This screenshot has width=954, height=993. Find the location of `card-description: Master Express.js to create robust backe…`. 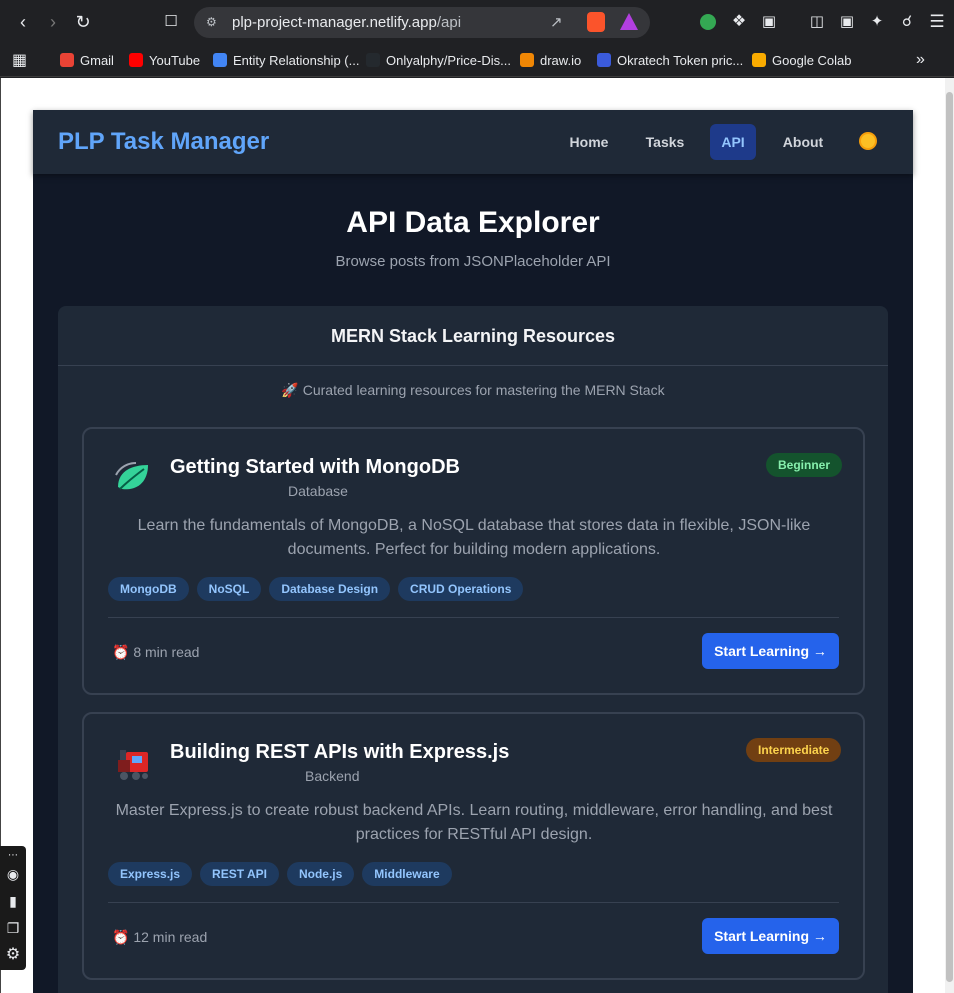

card-description: Master Express.js to create robust backe… is located at coordinates (474, 822).